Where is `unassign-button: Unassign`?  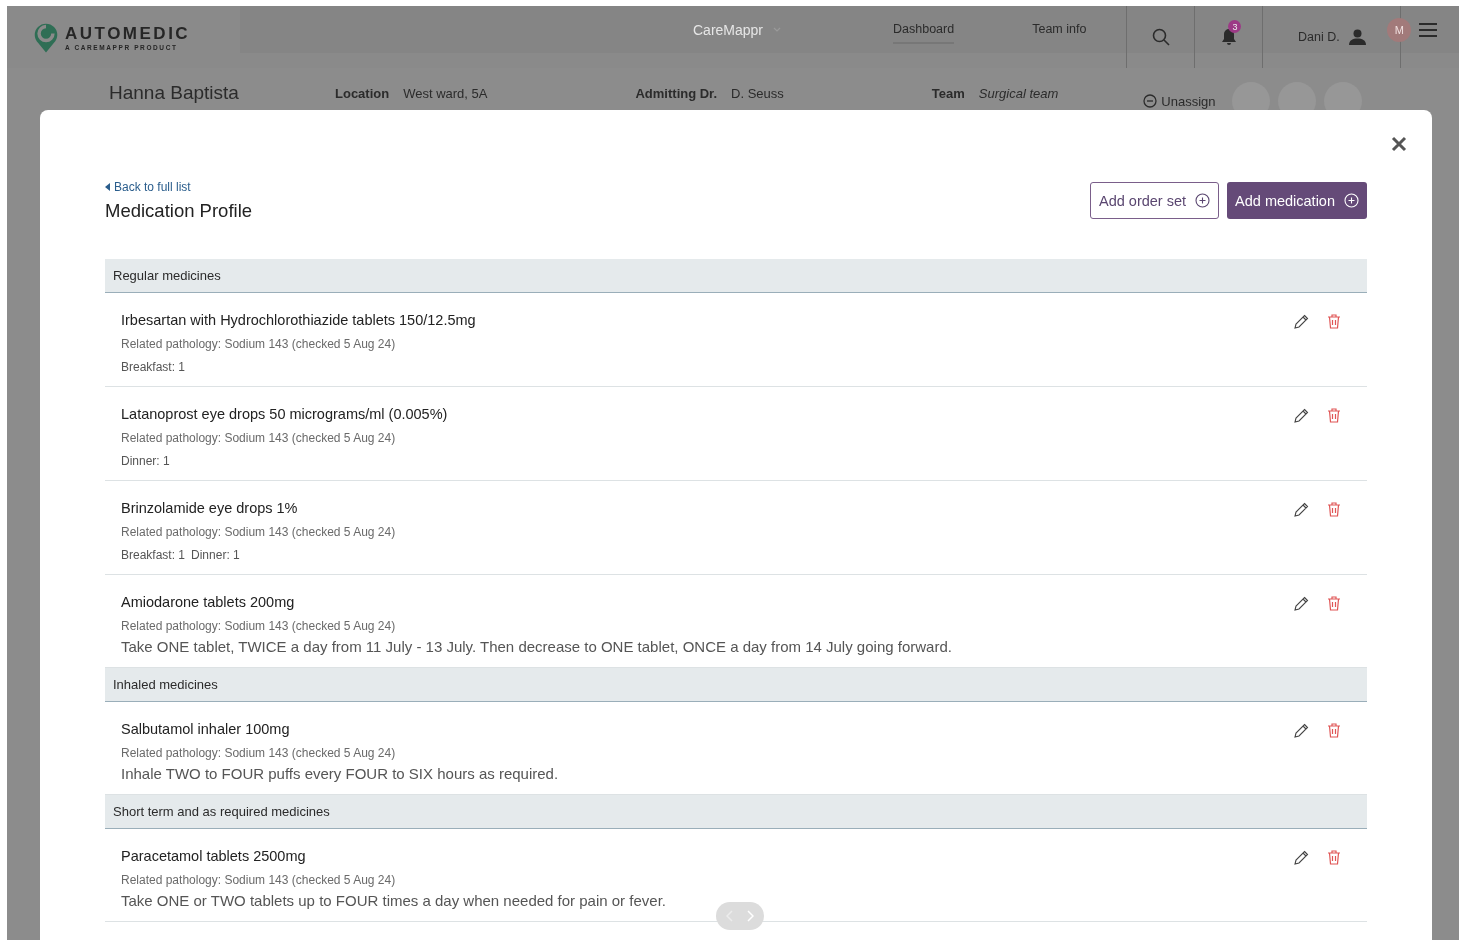 unassign-button: Unassign is located at coordinates (1179, 101).